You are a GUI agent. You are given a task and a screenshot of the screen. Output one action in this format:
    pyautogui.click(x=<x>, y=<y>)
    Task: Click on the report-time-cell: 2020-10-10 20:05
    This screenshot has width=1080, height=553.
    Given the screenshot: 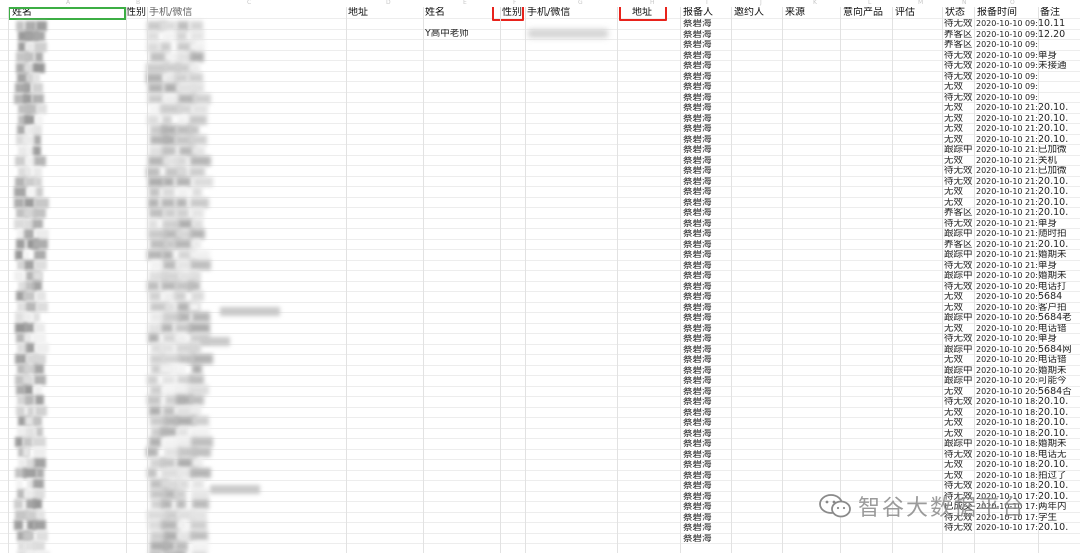 What is the action you would take?
    pyautogui.click(x=1007, y=318)
    